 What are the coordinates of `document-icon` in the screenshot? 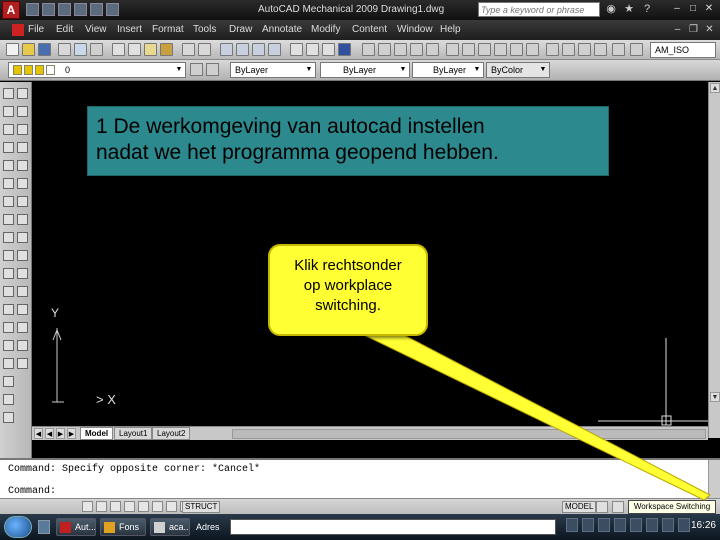 It's located at (18, 30).